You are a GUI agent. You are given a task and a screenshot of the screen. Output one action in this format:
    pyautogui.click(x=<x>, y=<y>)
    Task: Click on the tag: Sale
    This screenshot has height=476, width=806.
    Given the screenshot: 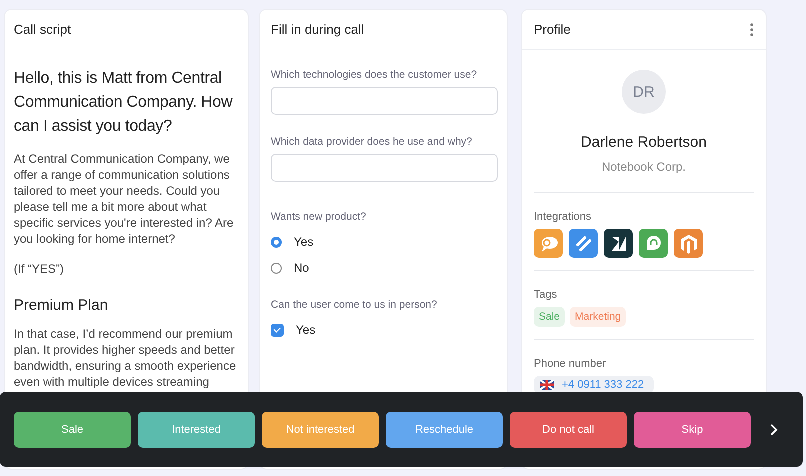 What is the action you would take?
    pyautogui.click(x=550, y=317)
    